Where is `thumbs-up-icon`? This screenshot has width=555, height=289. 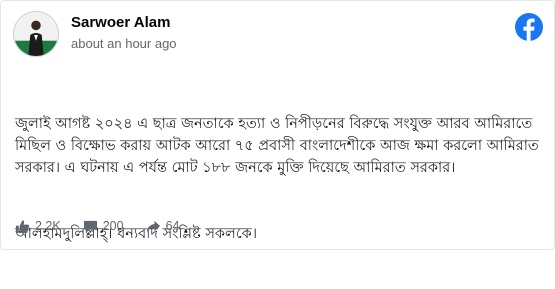 thumbs-up-icon is located at coordinates (22, 226).